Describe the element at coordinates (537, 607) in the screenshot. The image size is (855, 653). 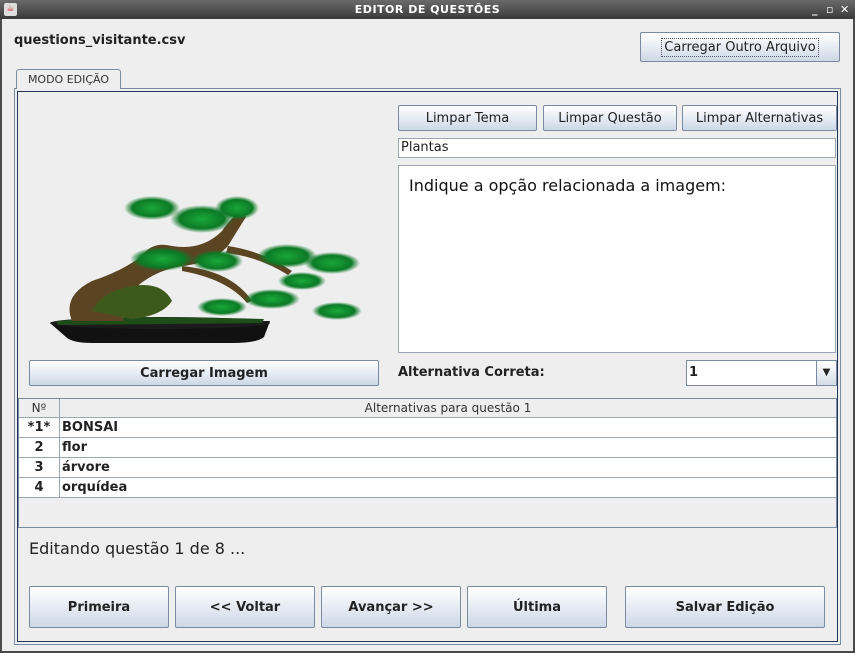
I see `last-button: Última` at that location.